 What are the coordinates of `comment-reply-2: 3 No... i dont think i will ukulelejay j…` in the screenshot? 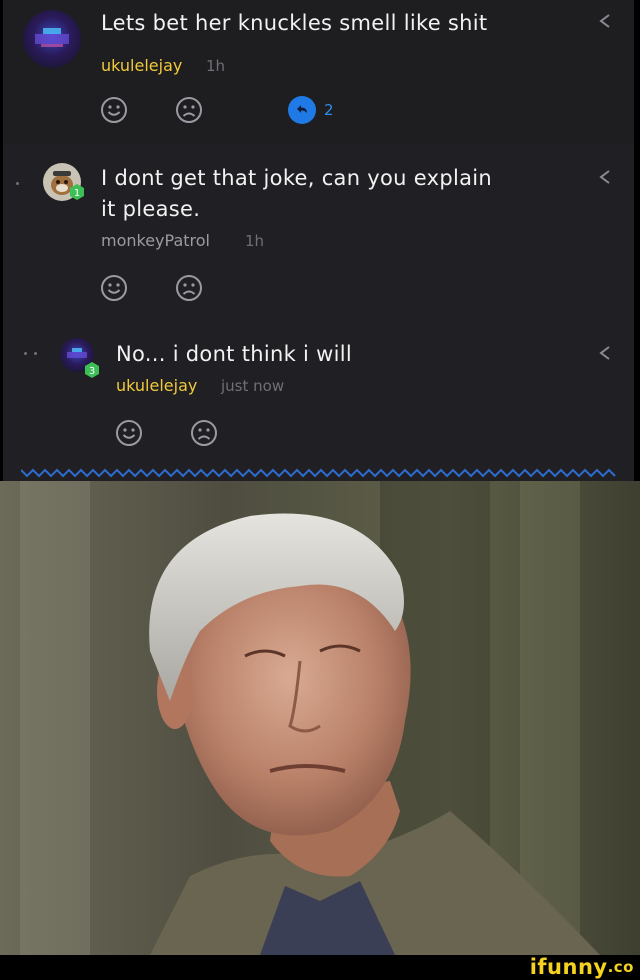 It's located at (318, 390).